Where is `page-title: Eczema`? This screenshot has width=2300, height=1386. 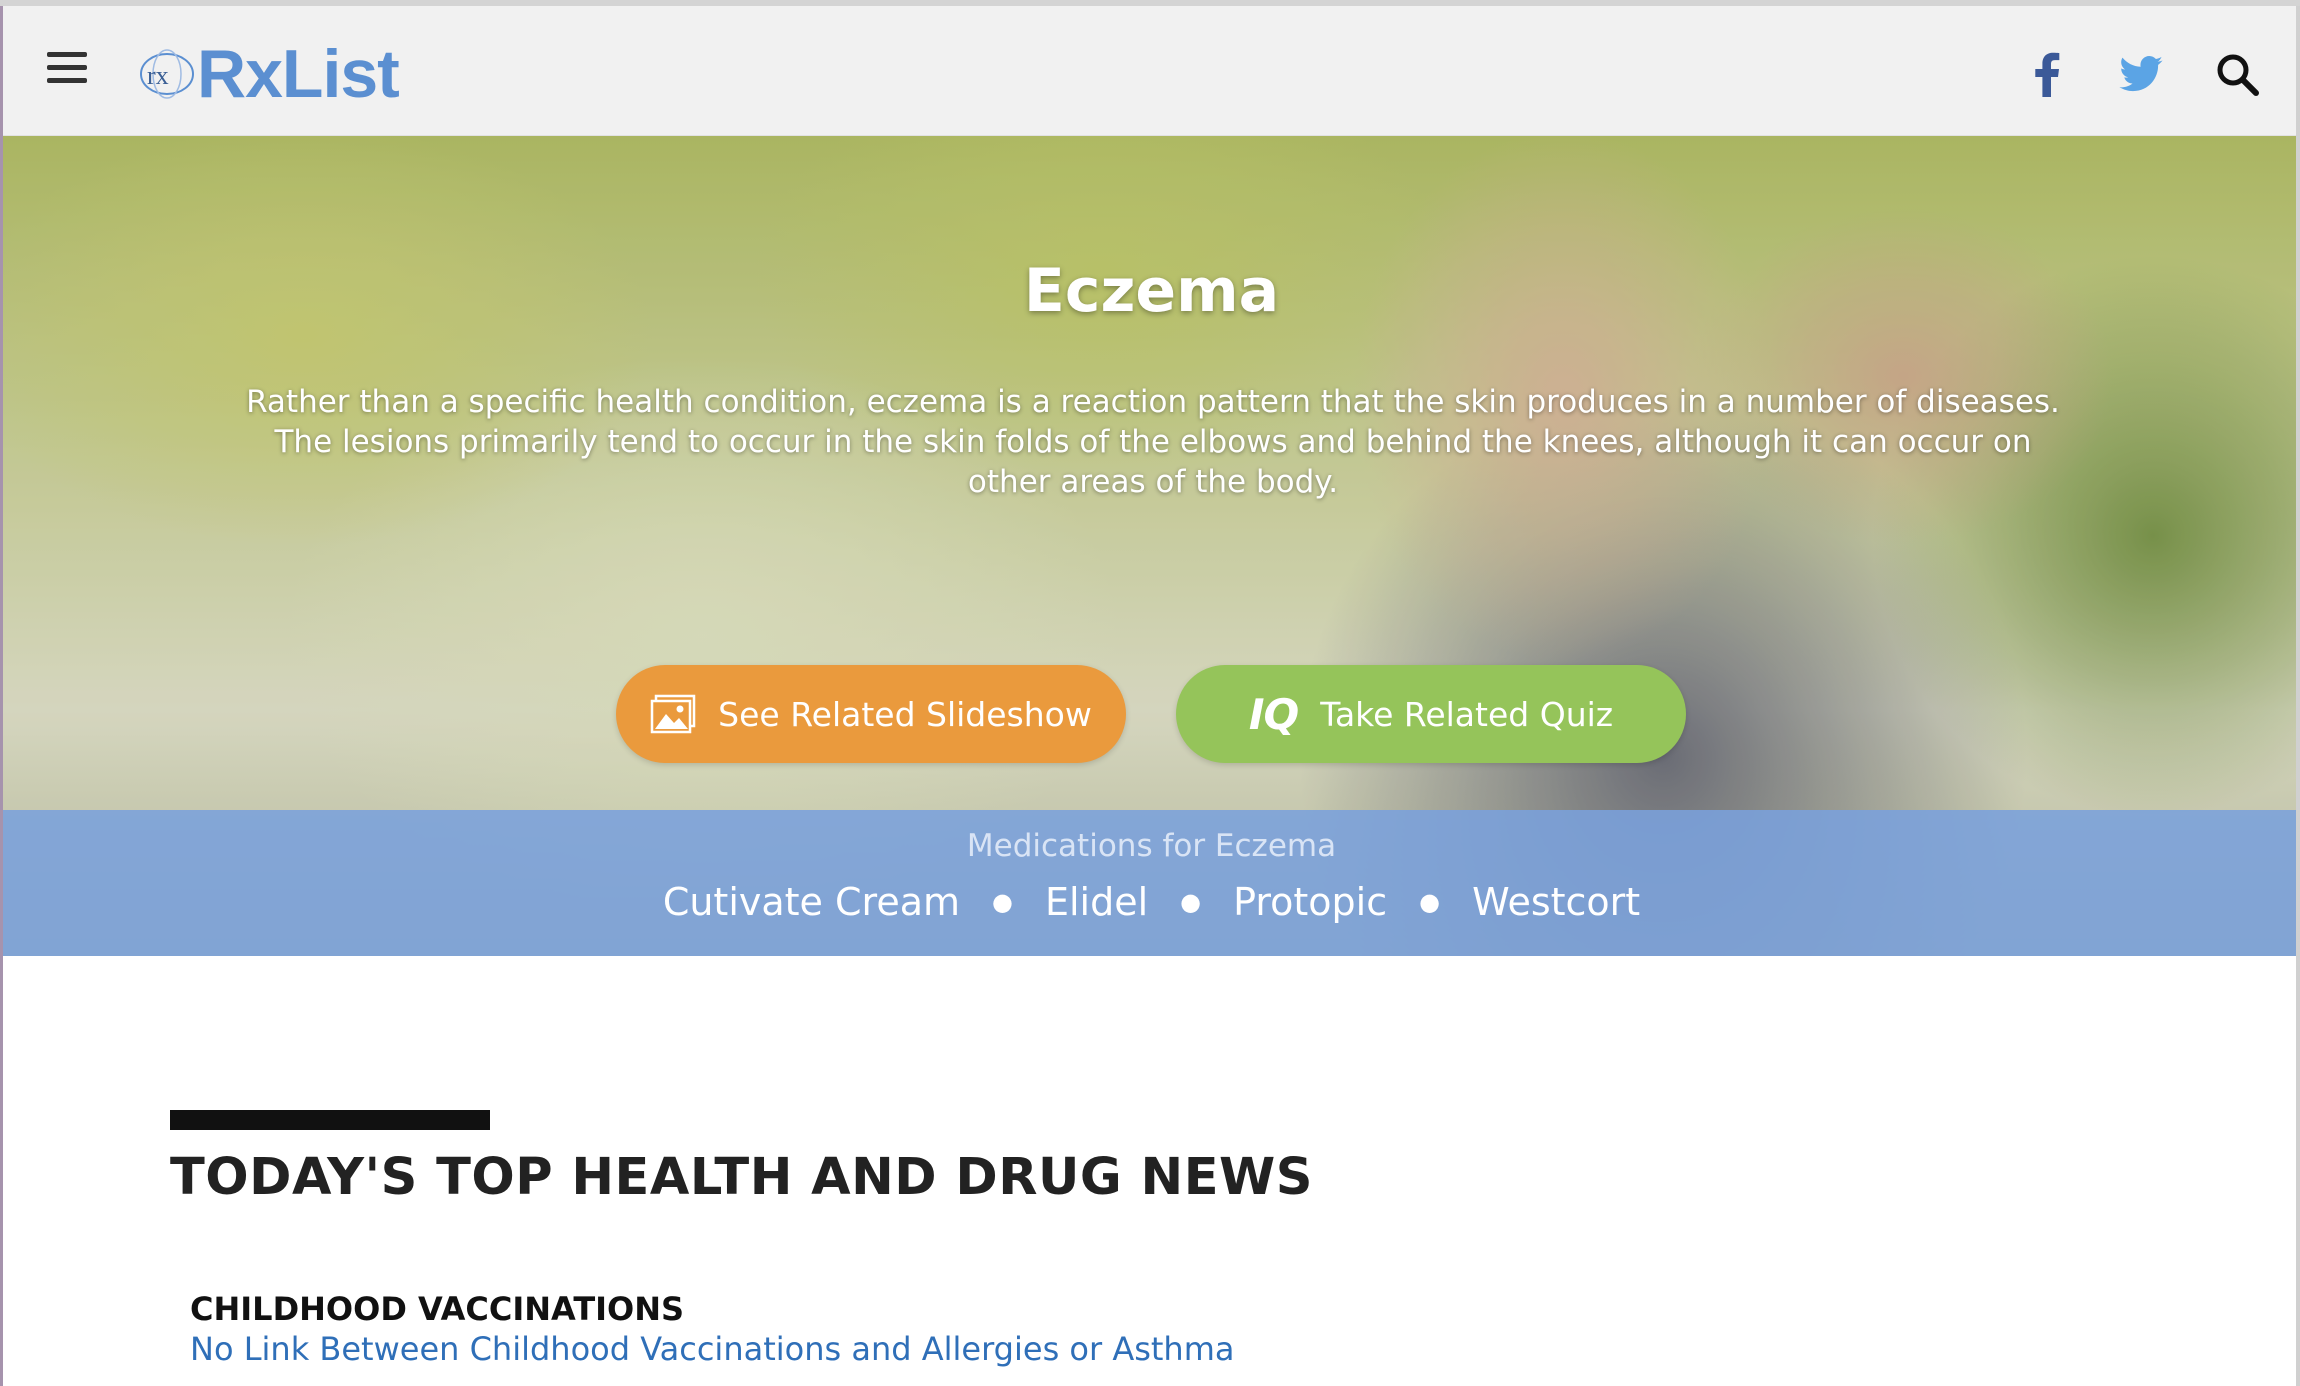 page-title: Eczema is located at coordinates (1151, 291).